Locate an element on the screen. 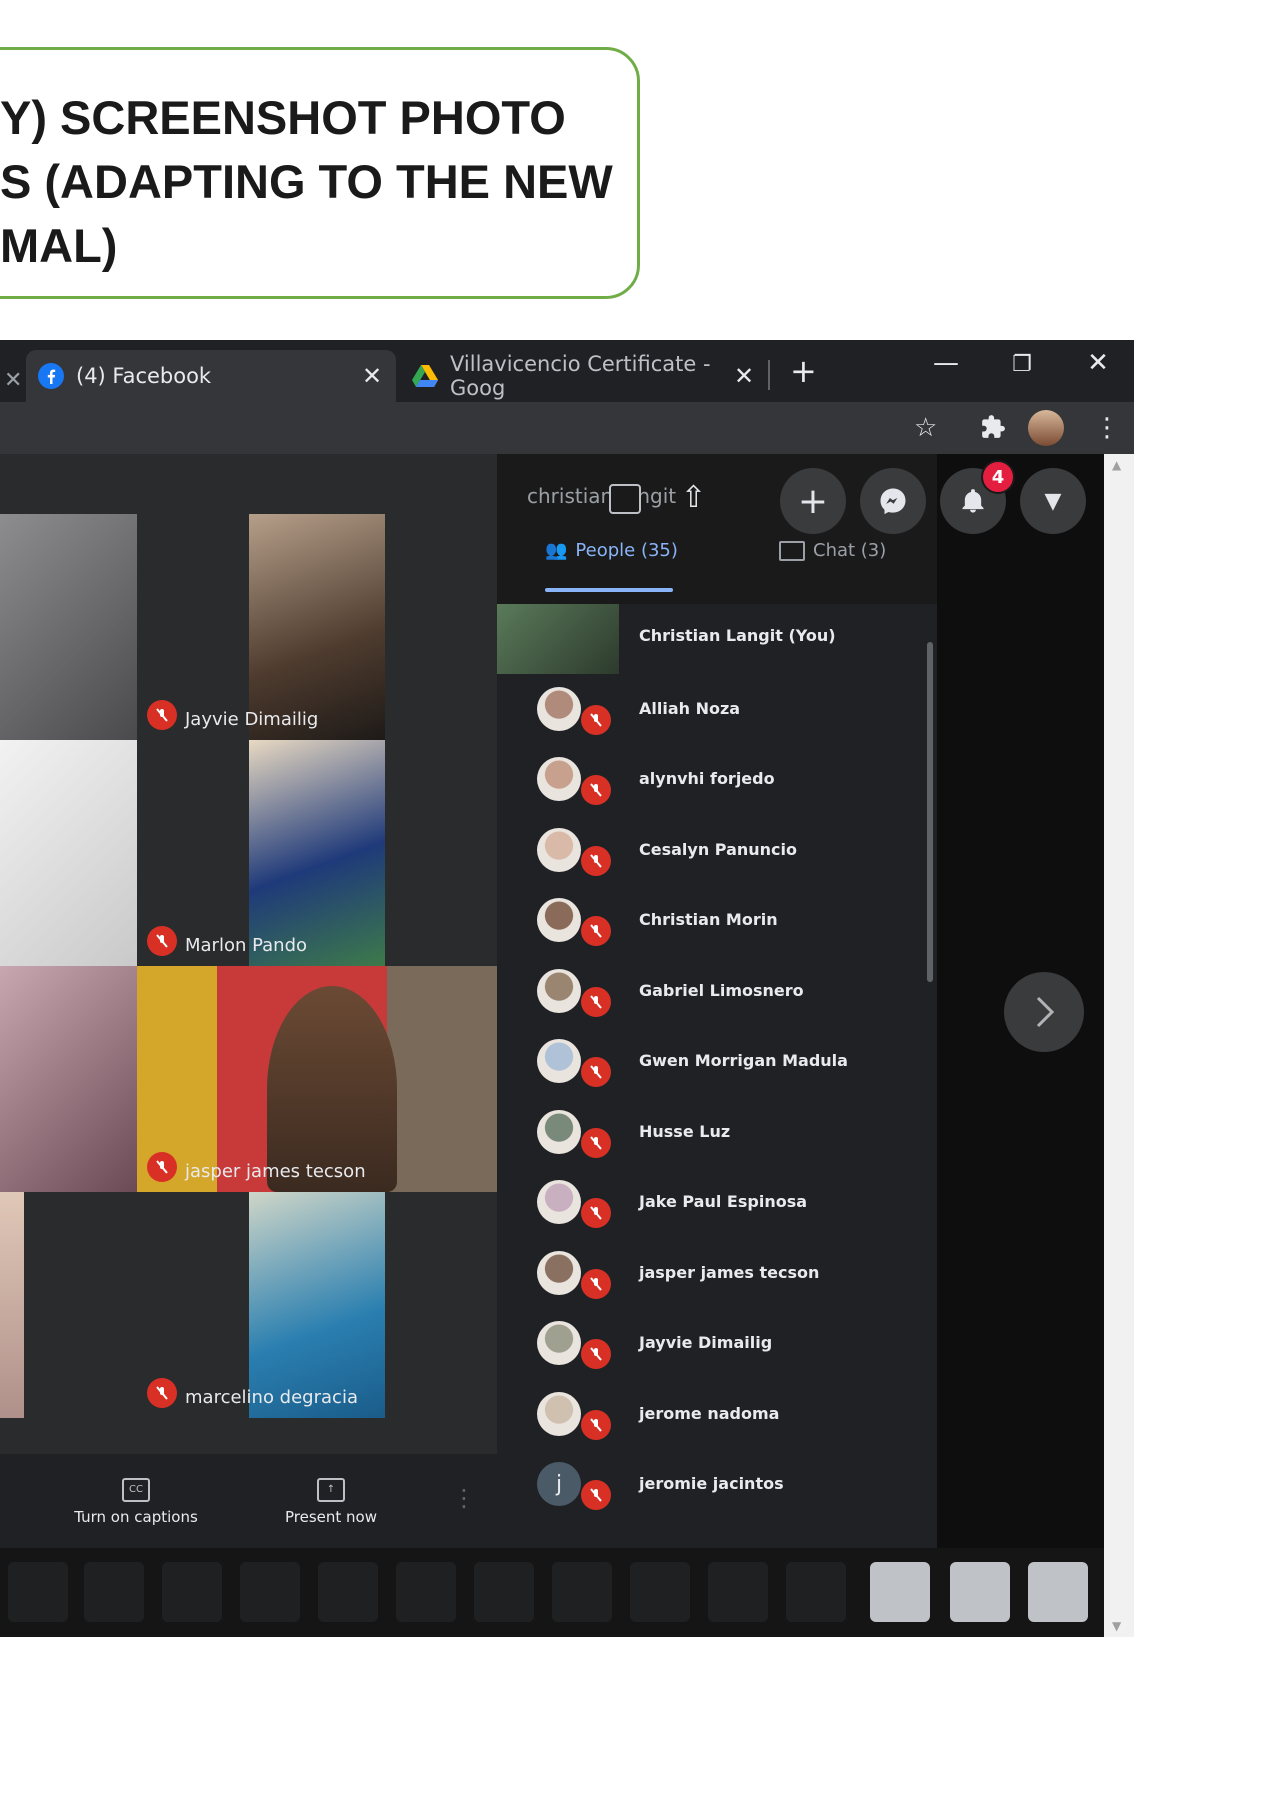  present-icon: ↑ is located at coordinates (331, 1490).